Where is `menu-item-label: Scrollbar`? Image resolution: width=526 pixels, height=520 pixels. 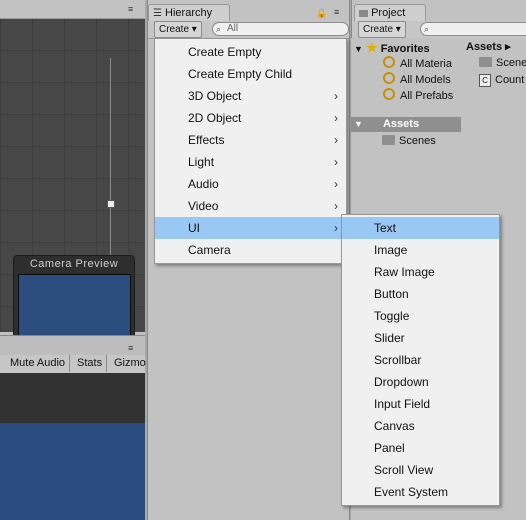
menu-item-label: Scrollbar is located at coordinates (398, 360).